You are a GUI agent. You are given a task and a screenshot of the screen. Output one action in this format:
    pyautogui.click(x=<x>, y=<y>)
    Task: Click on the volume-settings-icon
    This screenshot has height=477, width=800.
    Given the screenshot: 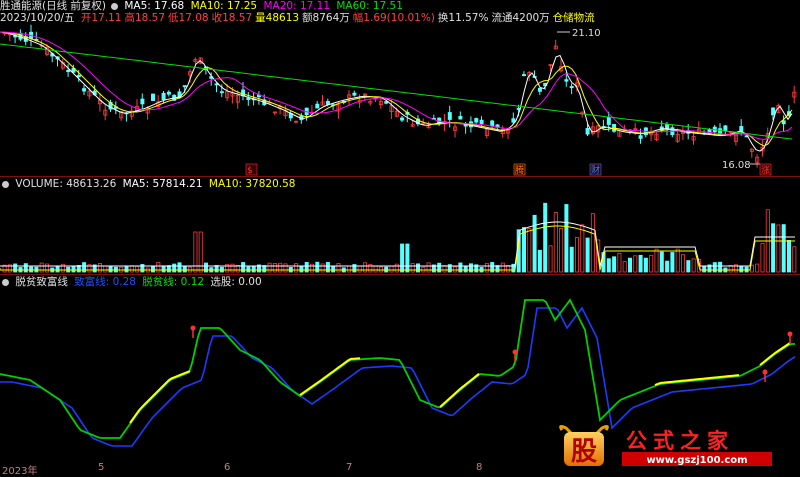 What is the action you would take?
    pyautogui.click(x=5, y=184)
    